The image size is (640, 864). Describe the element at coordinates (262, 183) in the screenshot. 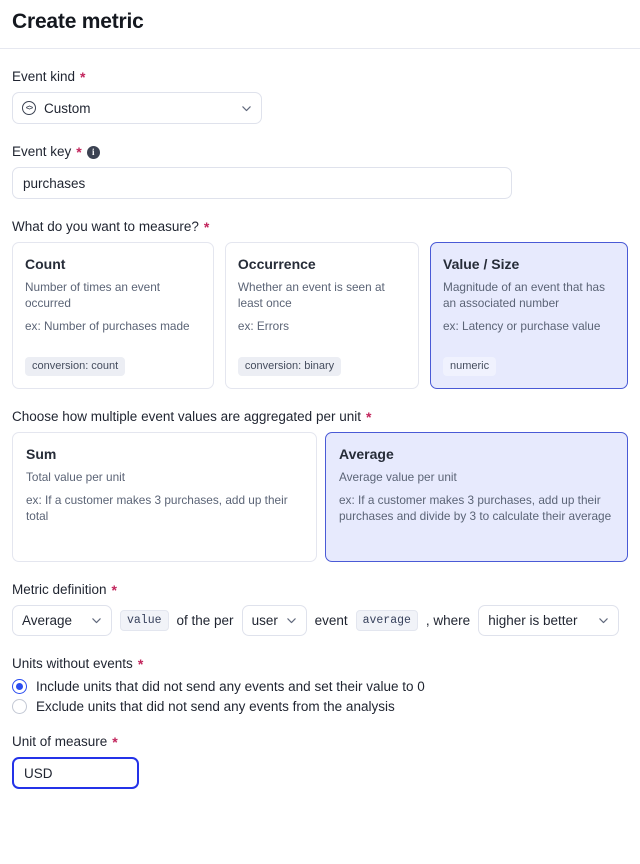

I see `event-key-input: purchases` at that location.